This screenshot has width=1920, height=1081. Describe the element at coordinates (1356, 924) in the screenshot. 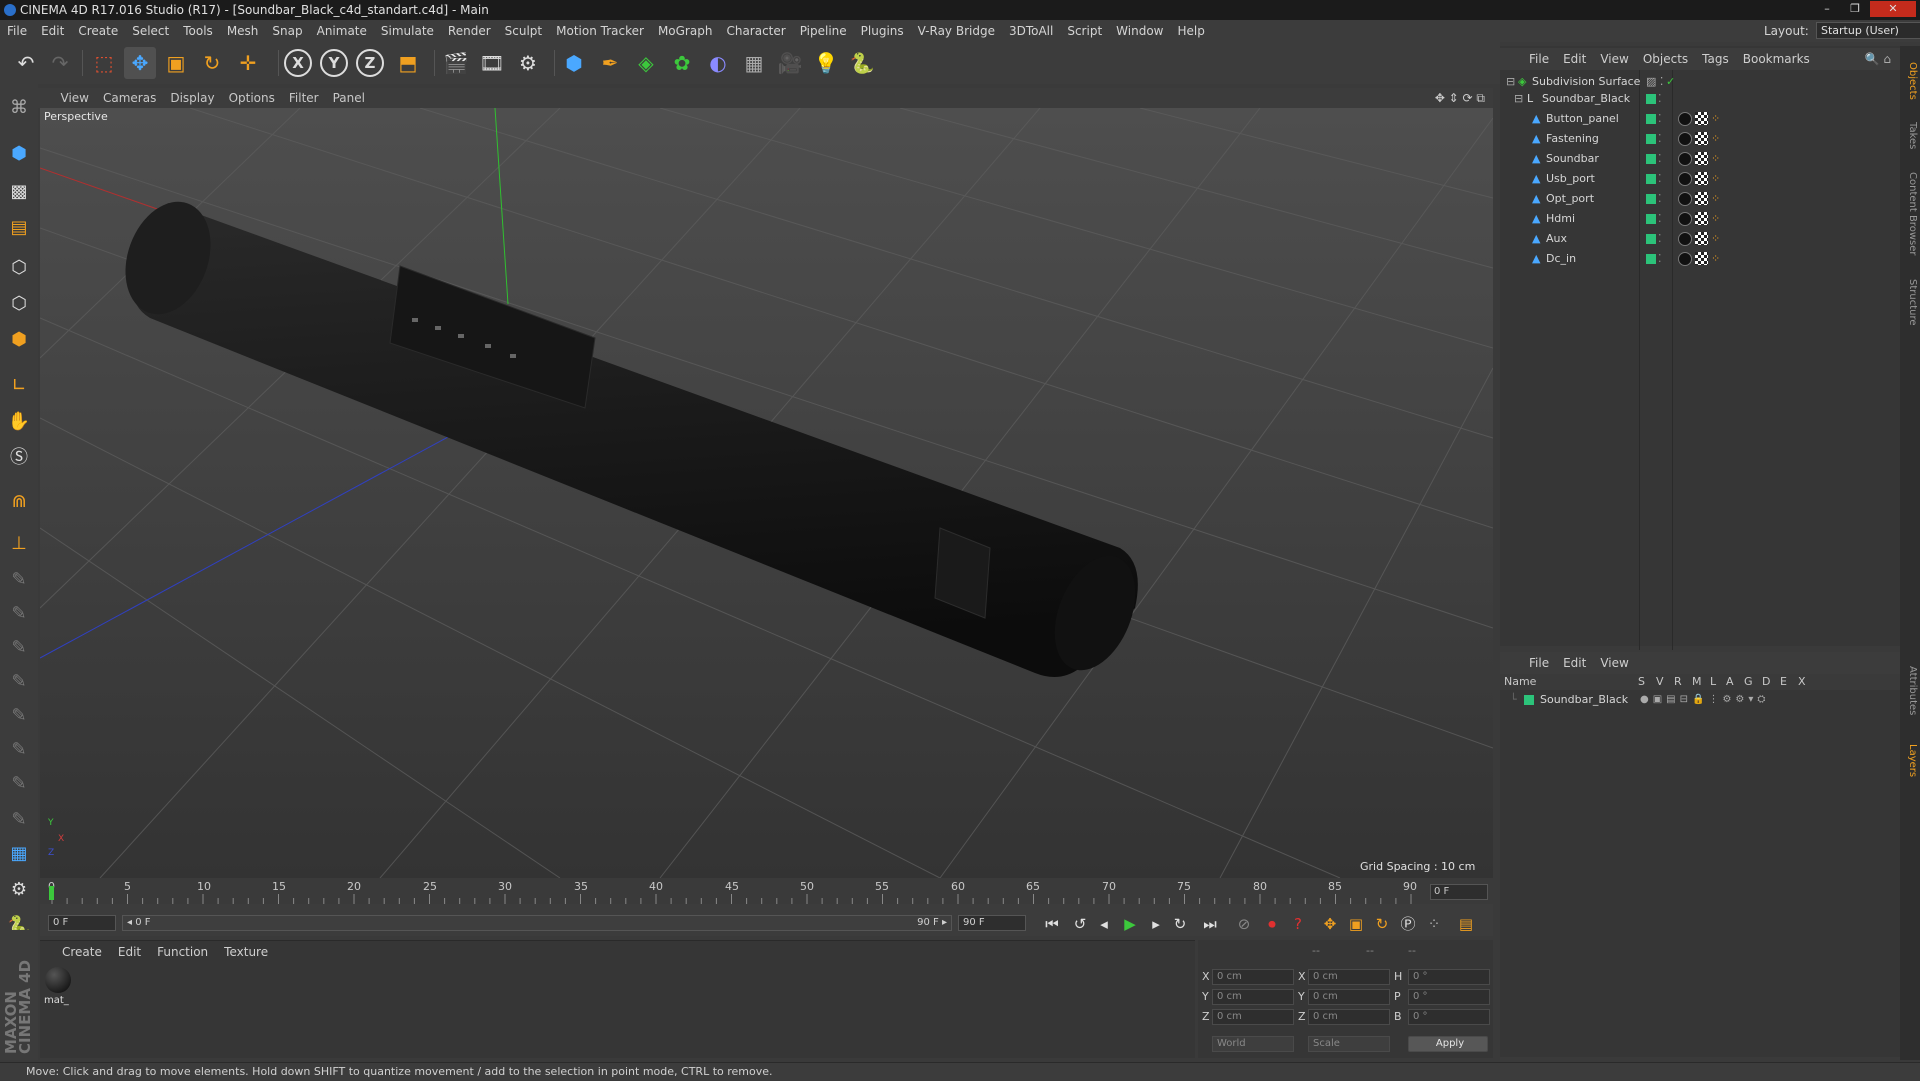

I see `key-scale-icon: ▣` at that location.